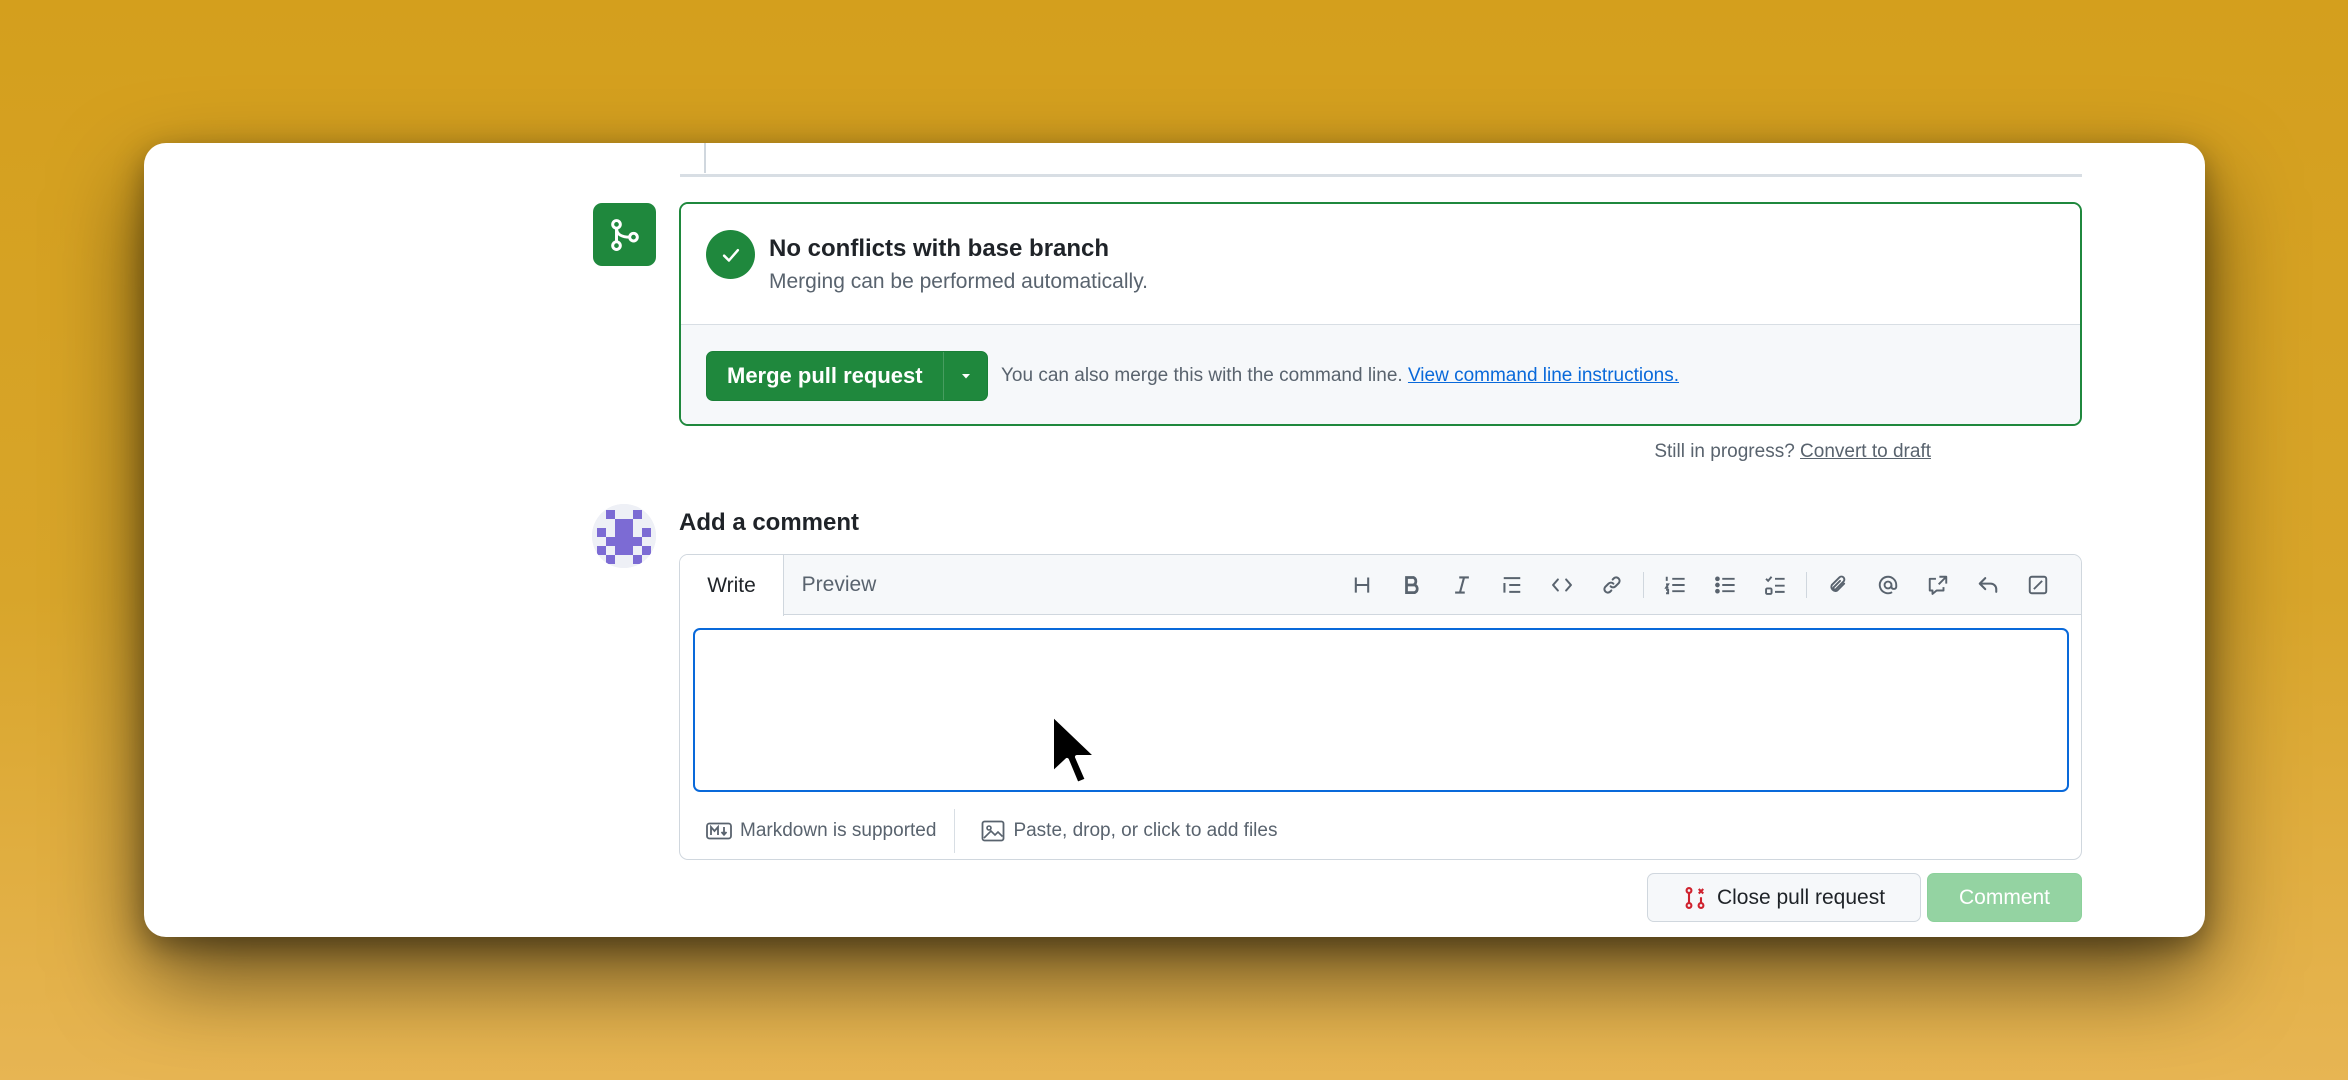 The height and width of the screenshot is (1080, 2348). Describe the element at coordinates (1888, 585) in the screenshot. I see `mention-icon` at that location.